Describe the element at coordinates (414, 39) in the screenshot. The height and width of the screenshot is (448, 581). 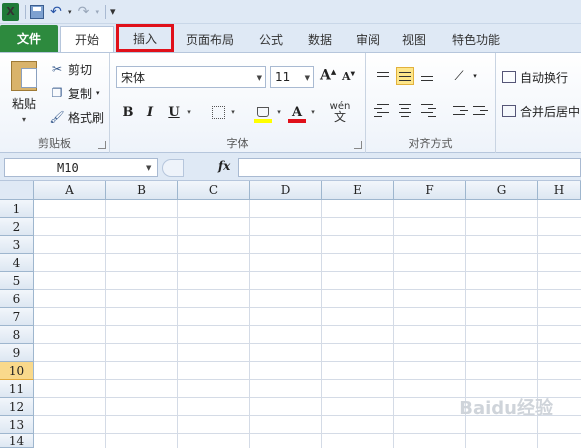
I see `tab-view: 视图` at that location.